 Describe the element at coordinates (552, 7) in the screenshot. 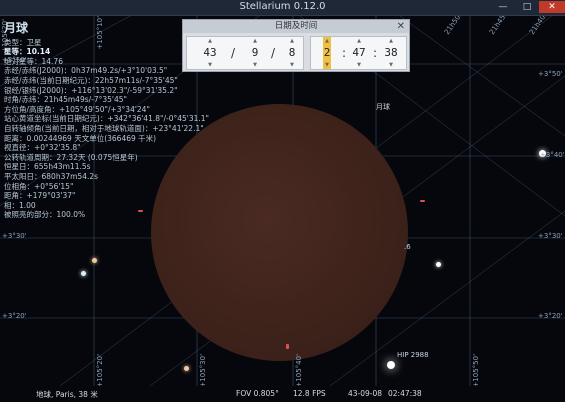

I see `close-button: ✕` at that location.